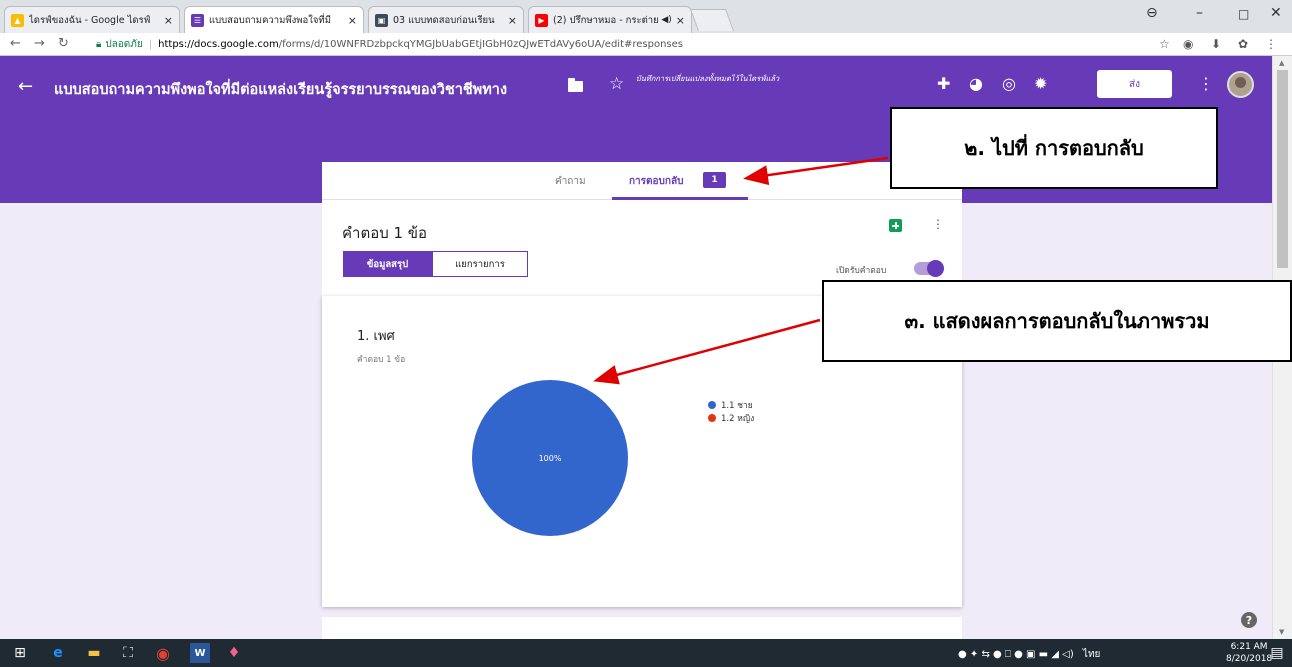 This screenshot has width=1292, height=667. Describe the element at coordinates (1249, 647) in the screenshot. I see `clock-time: 6:21 AM` at that location.